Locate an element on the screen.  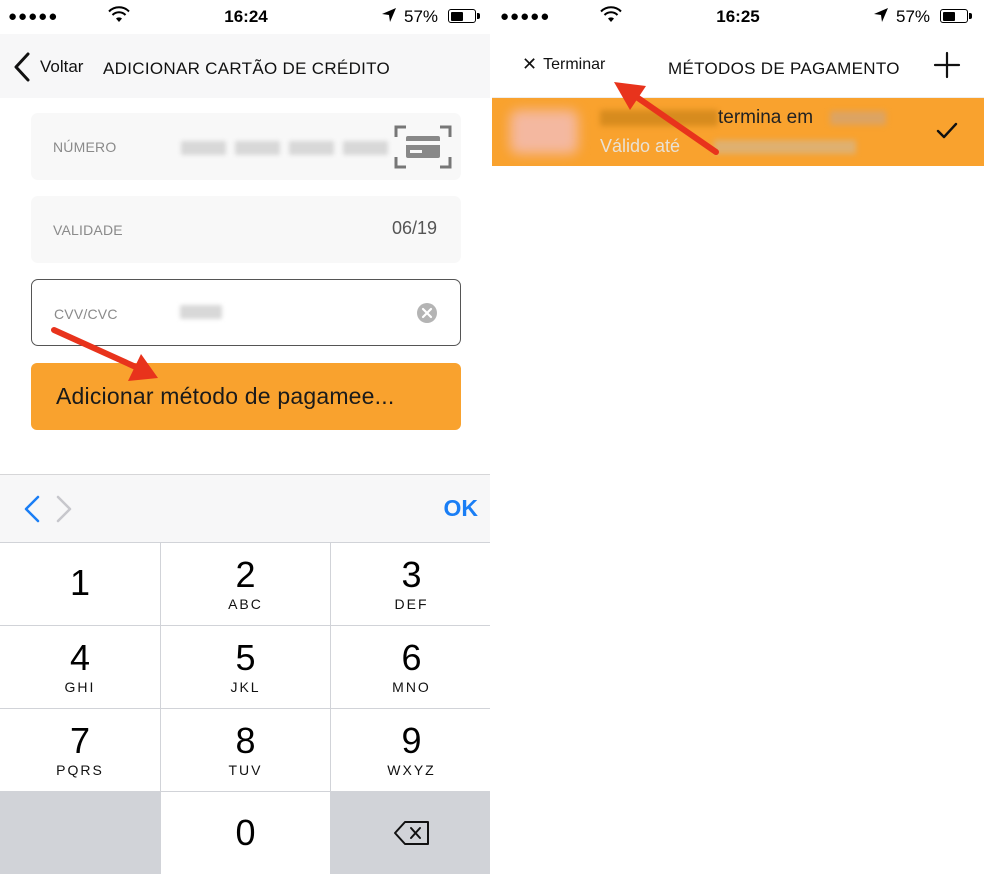
card-scan-icon is located at coordinates (423, 147).